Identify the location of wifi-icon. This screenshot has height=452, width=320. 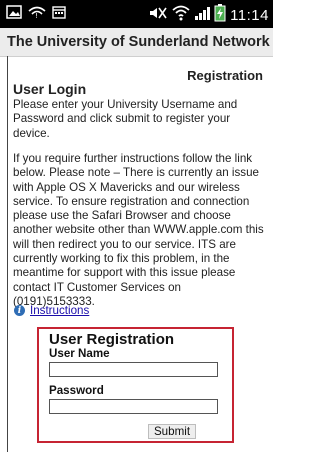
(181, 15).